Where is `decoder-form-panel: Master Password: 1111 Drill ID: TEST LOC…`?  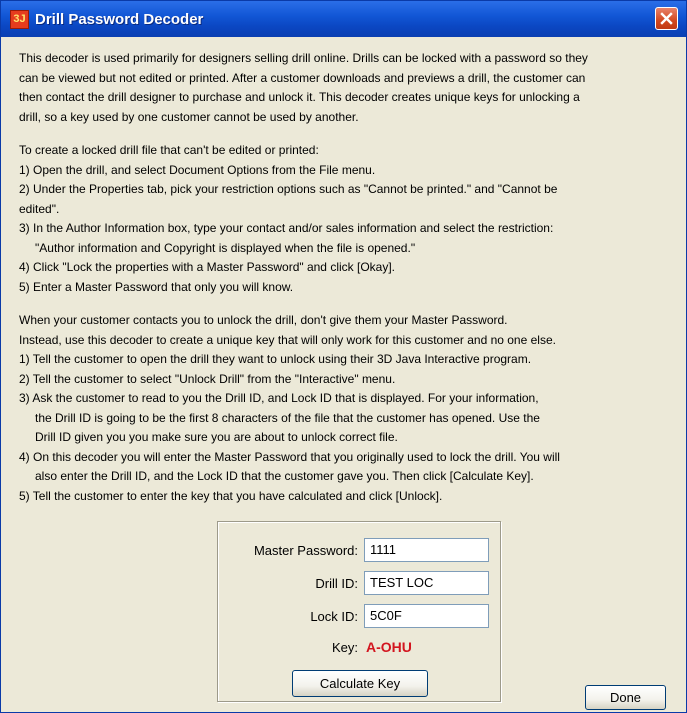 decoder-form-panel: Master Password: 1111 Drill ID: TEST LOC… is located at coordinates (359, 611).